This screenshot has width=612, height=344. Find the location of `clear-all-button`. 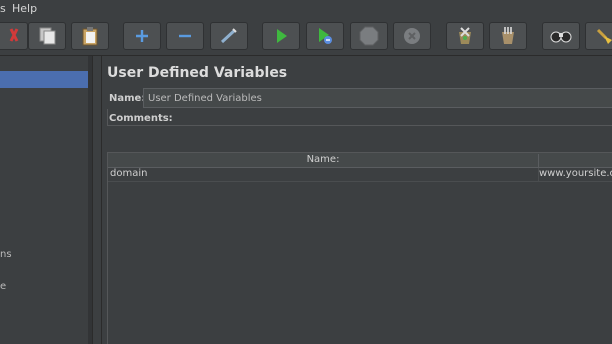

clear-all-button is located at coordinates (508, 36).